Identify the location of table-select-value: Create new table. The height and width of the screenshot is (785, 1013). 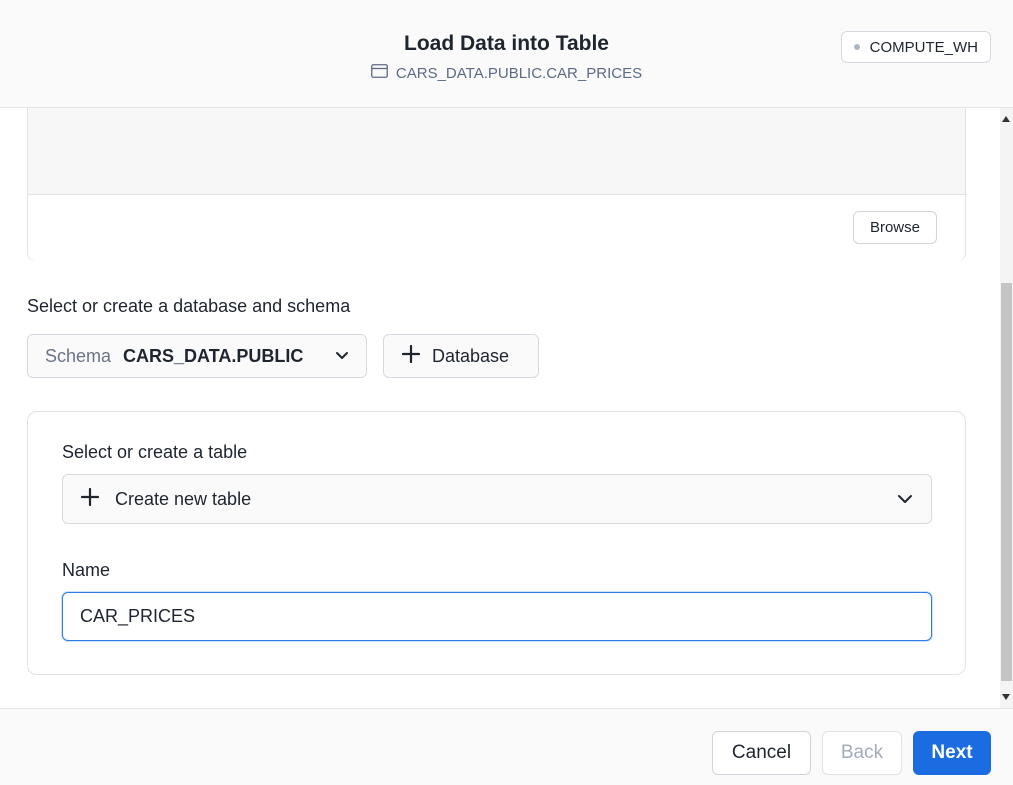
(183, 498).